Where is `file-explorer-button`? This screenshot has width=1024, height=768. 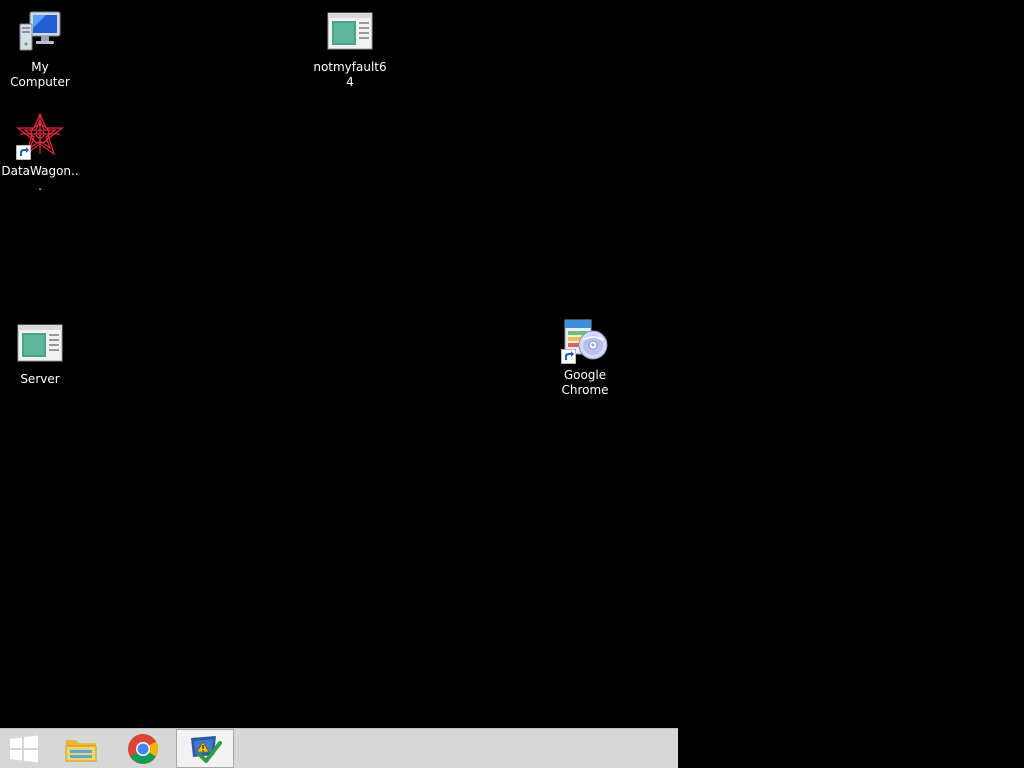
file-explorer-button is located at coordinates (81, 748).